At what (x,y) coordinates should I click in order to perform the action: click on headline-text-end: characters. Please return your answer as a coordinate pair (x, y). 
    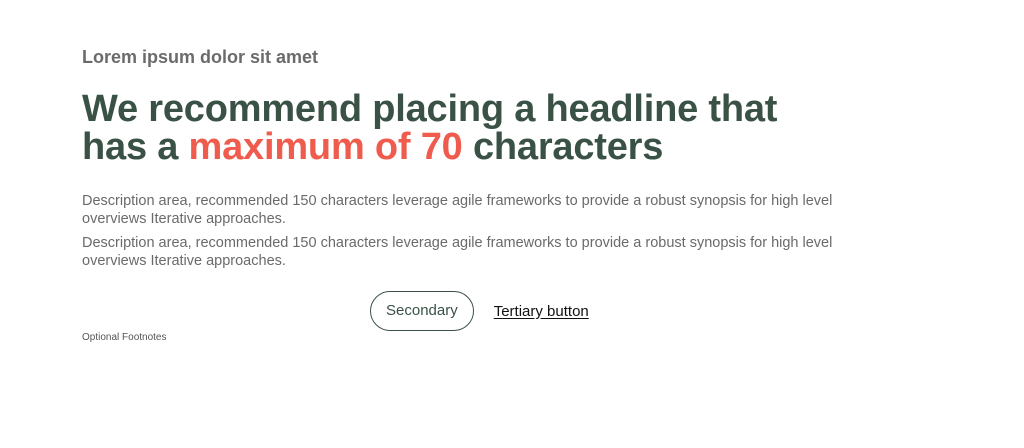
    Looking at the image, I should click on (563, 147).